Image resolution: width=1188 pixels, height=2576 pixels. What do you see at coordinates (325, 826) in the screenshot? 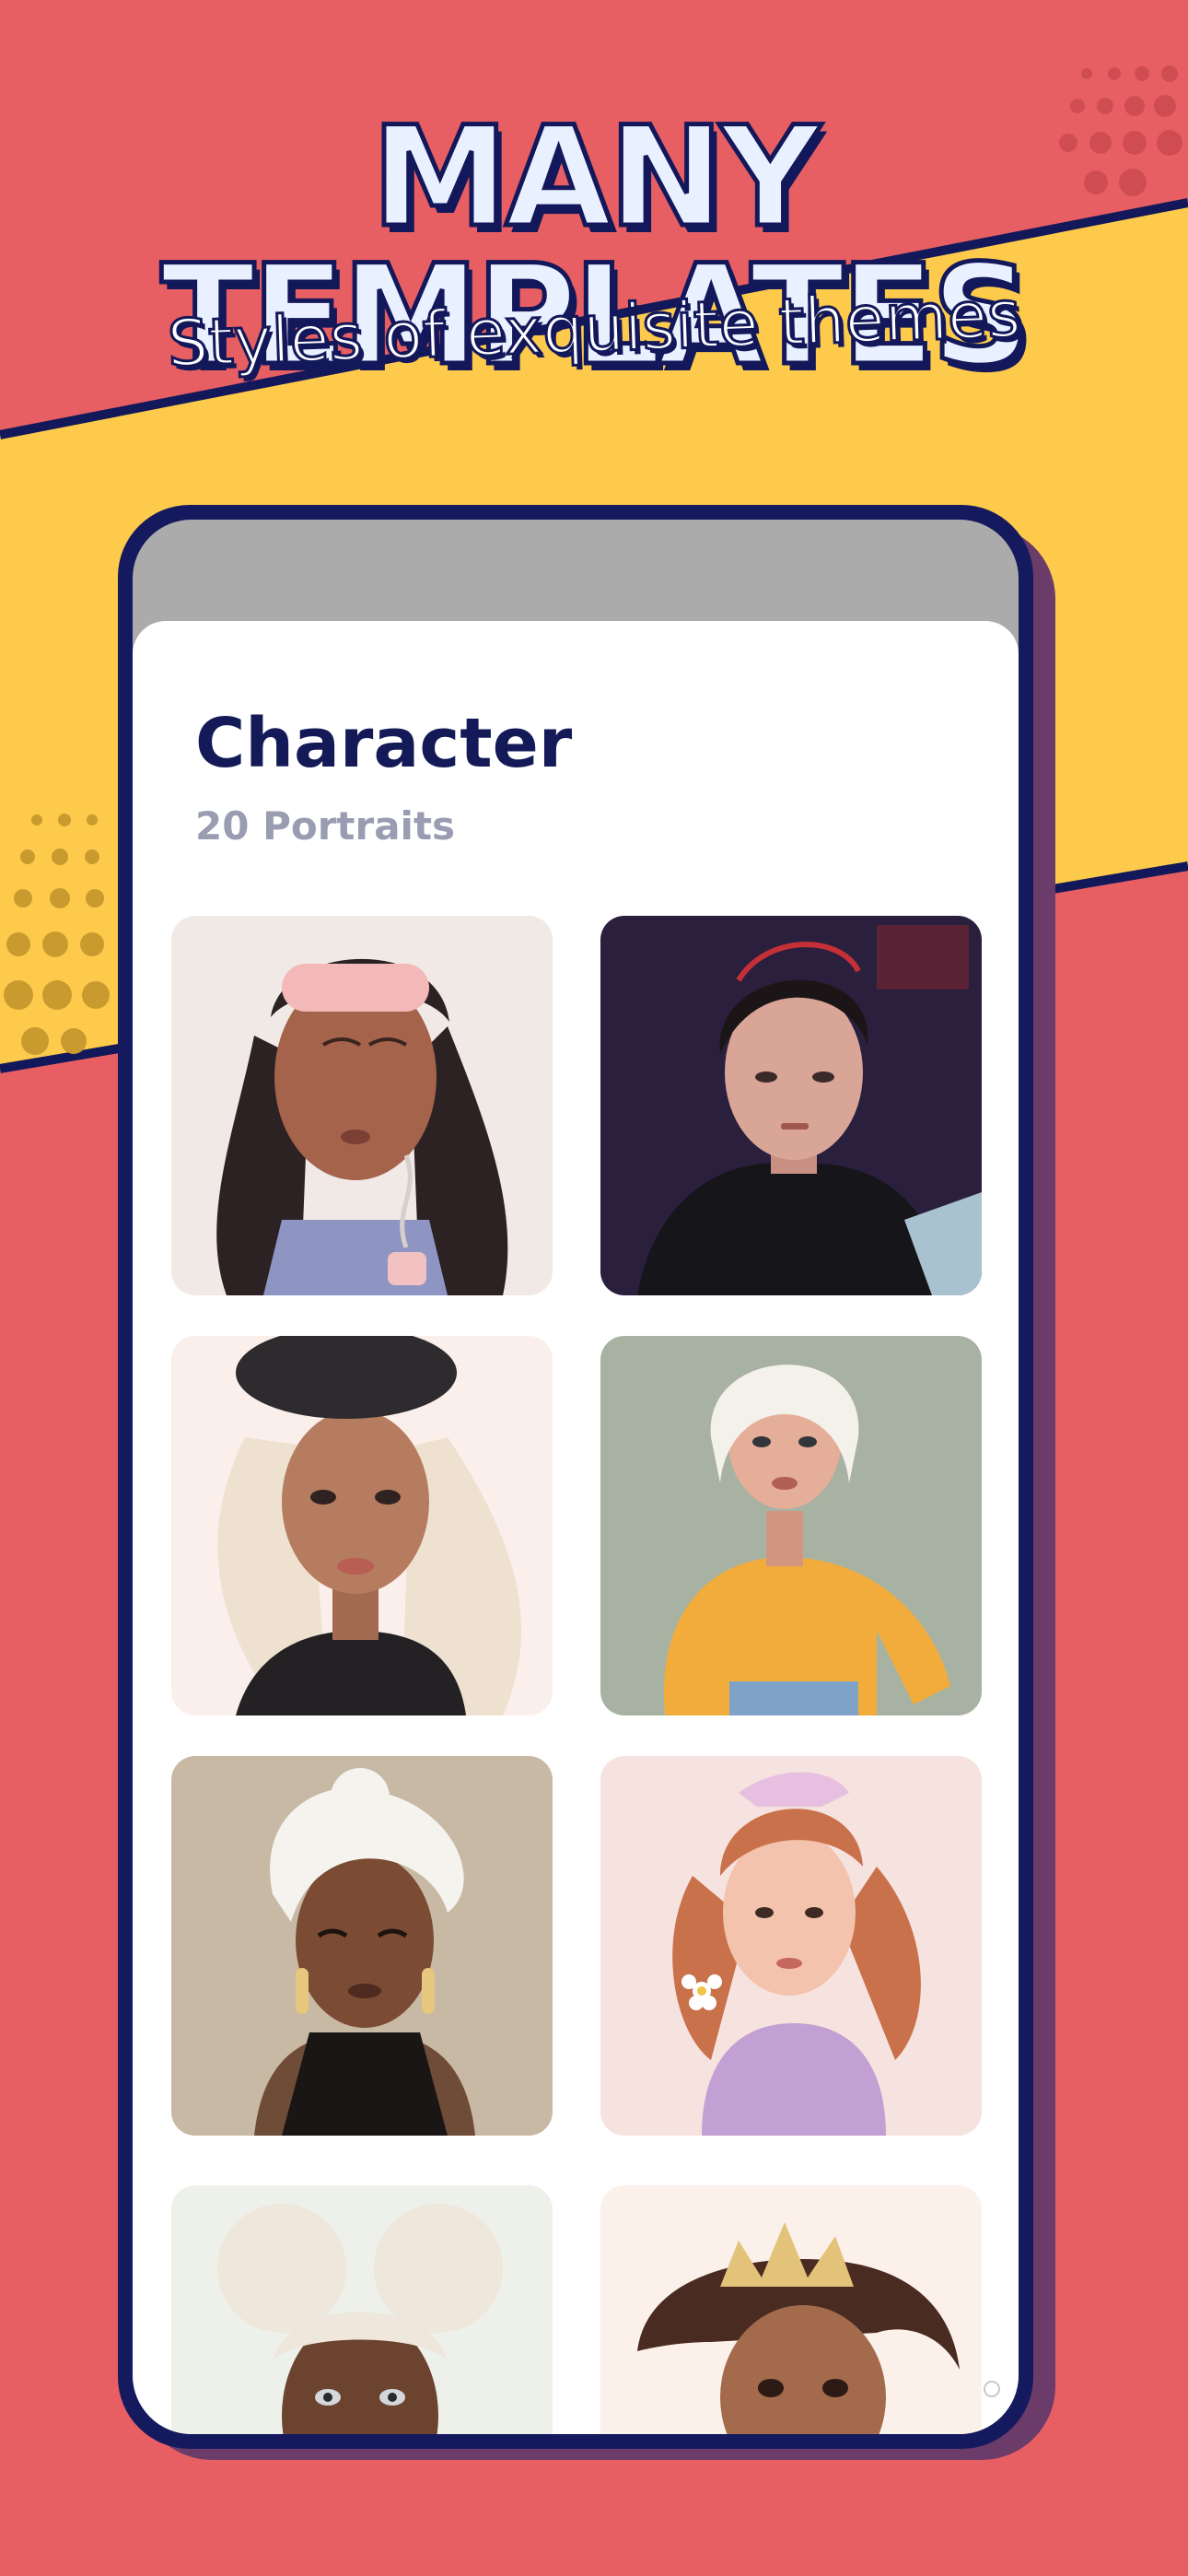
I see `portrait-count: 20 Portraits` at bounding box center [325, 826].